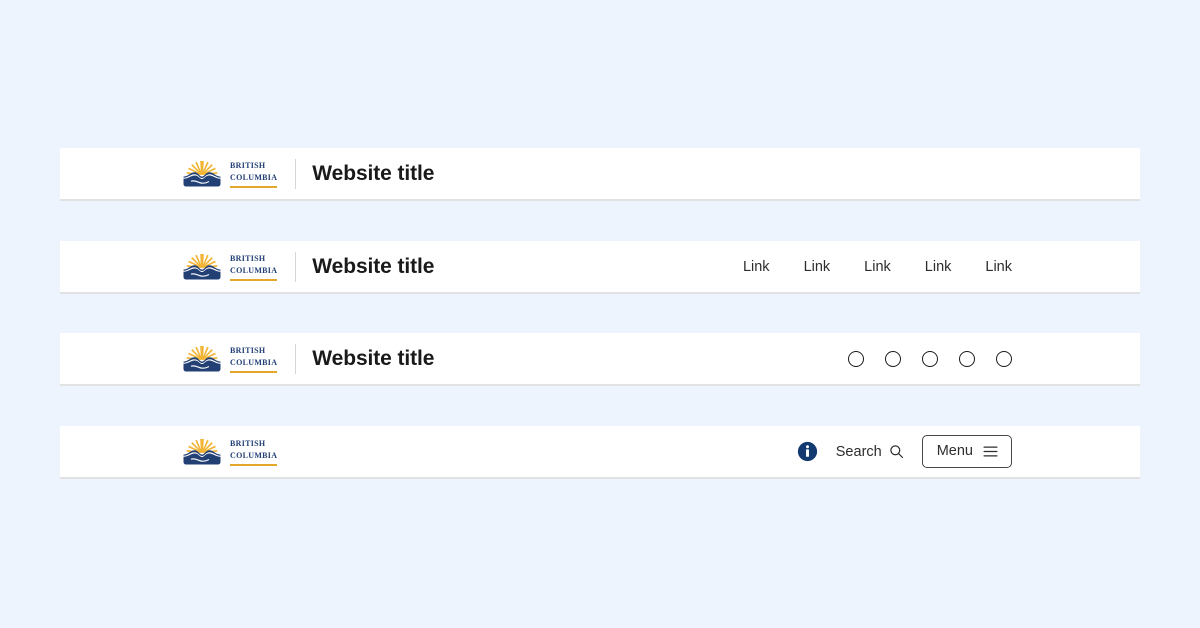 The height and width of the screenshot is (628, 1200). I want to click on nav-link-2: Link, so click(817, 267).